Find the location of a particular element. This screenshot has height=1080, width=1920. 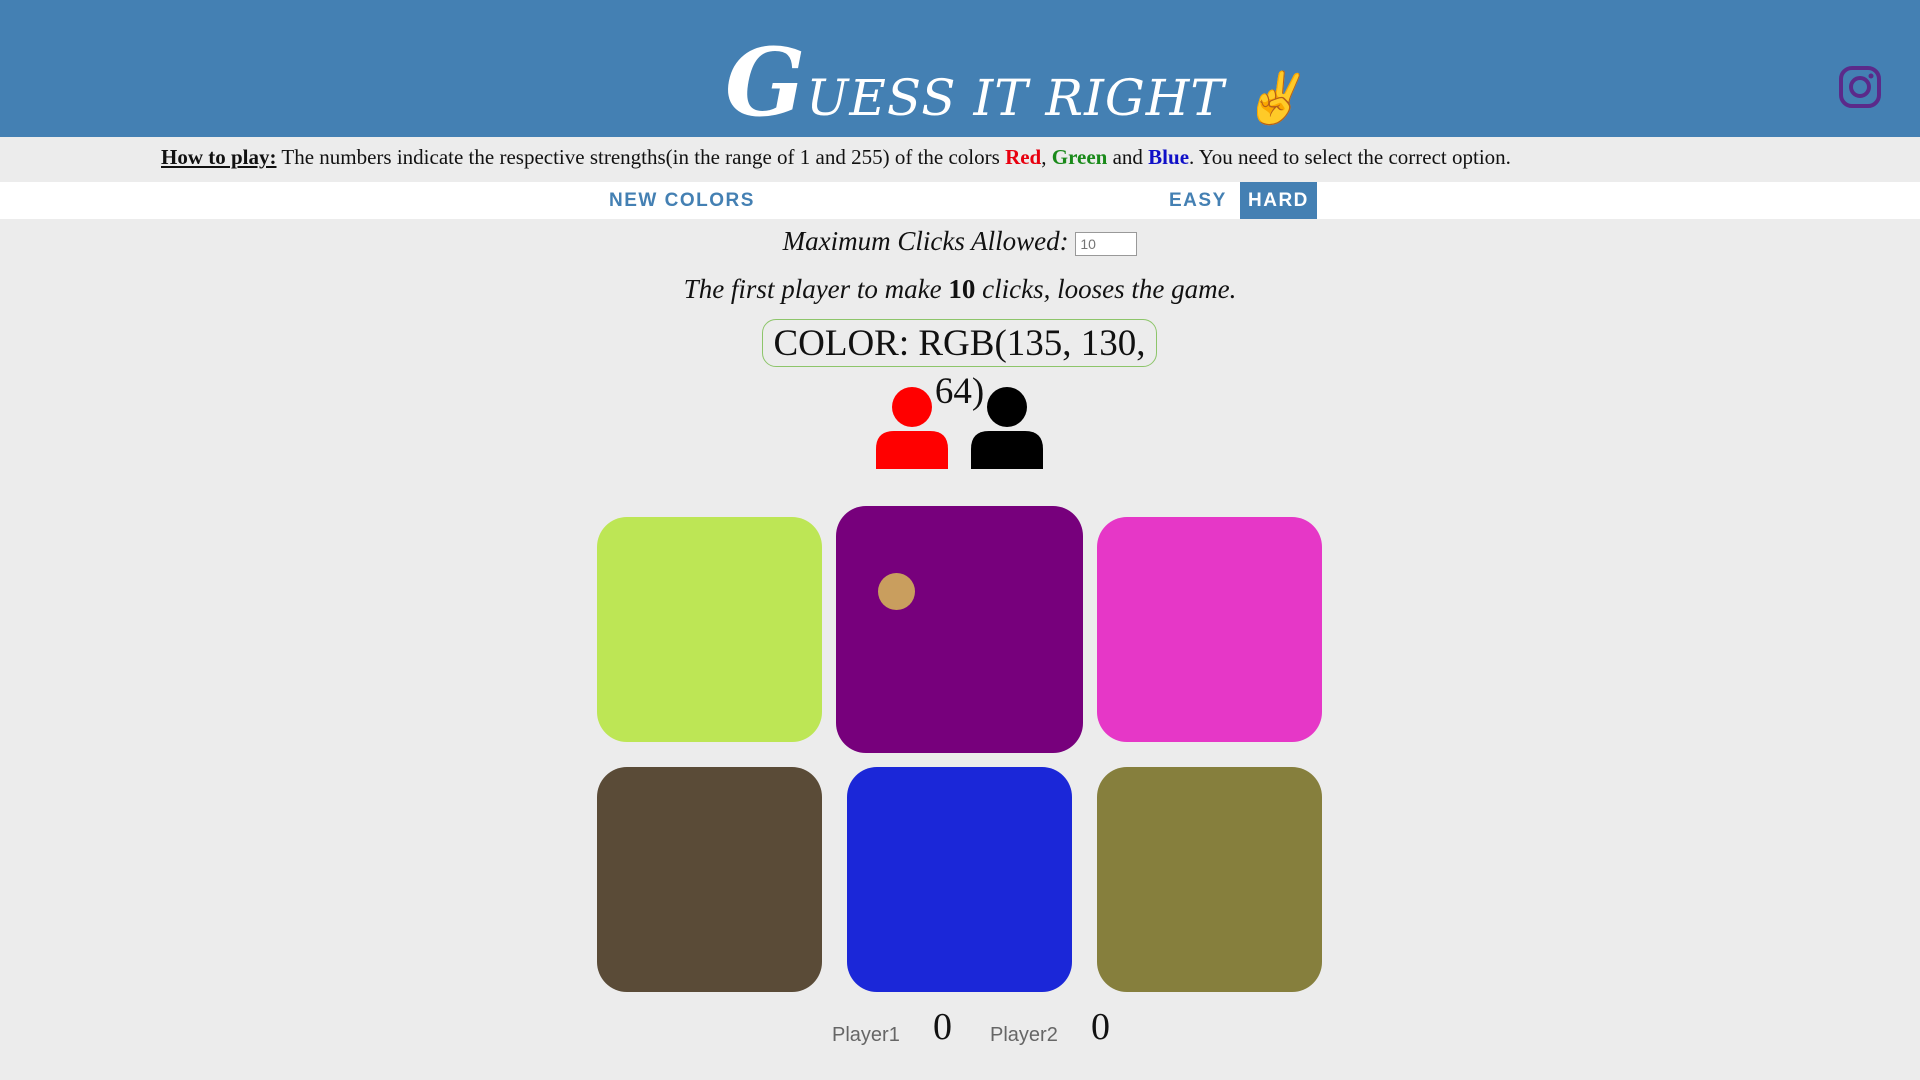

player2-score: 0 is located at coordinates (1100, 1027).